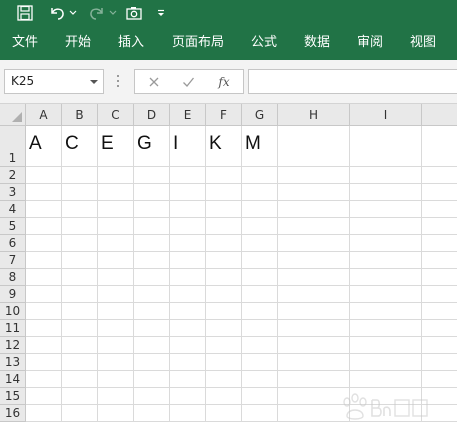 This screenshot has height=442, width=457. Describe the element at coordinates (260, 209) in the screenshot. I see `cell-g4` at that location.